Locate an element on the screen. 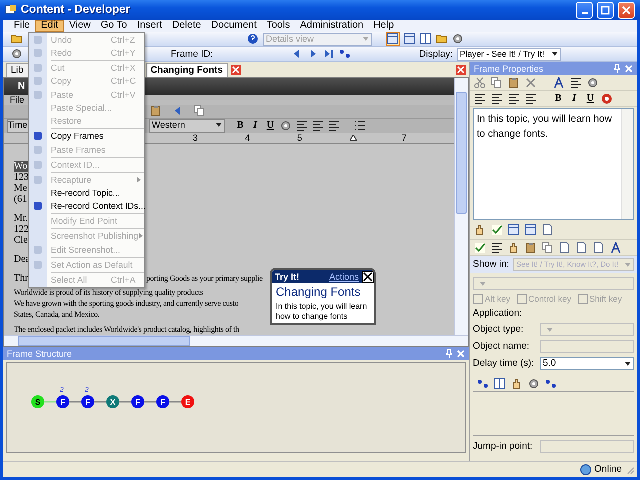  menu-item: Edit is located at coordinates (49, 26).